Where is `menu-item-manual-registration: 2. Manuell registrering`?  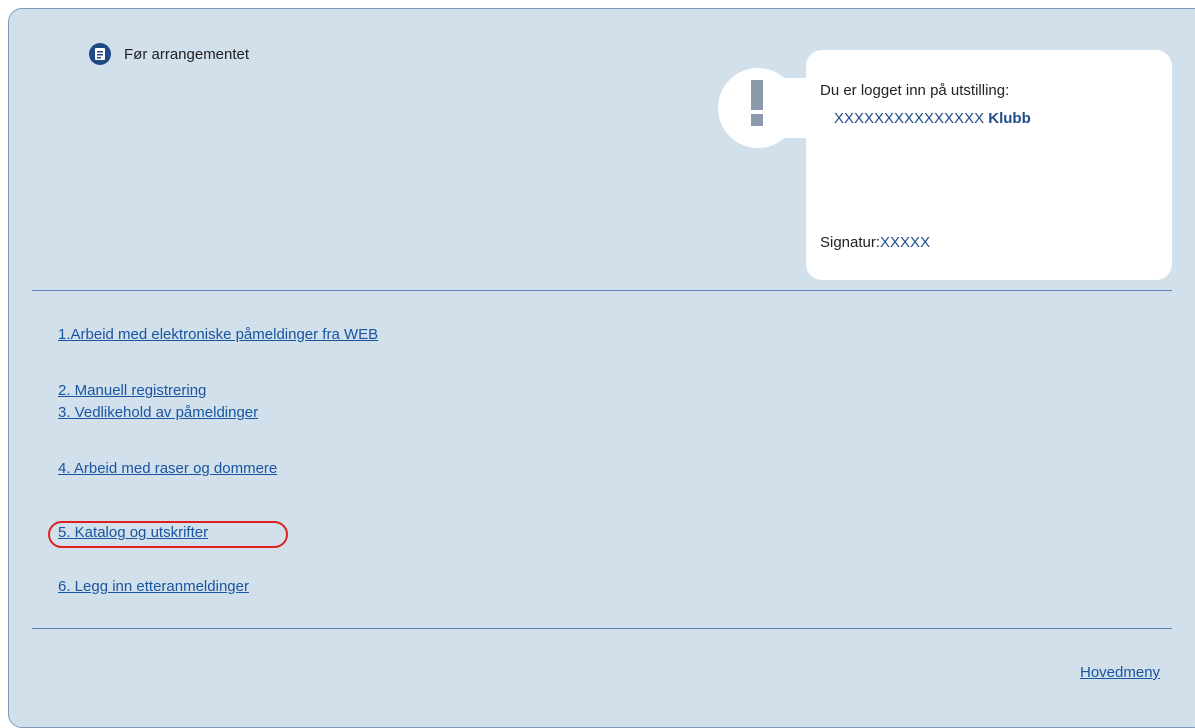 menu-item-manual-registration: 2. Manuell registrering is located at coordinates (132, 390).